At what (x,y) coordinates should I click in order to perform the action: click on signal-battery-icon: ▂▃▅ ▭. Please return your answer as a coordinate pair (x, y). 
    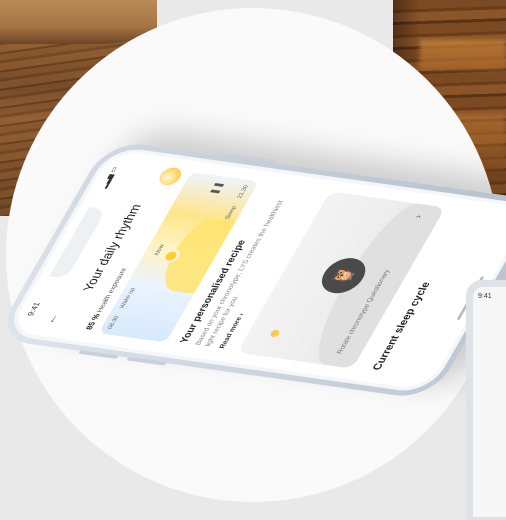
    Looking at the image, I should click on (110, 177).